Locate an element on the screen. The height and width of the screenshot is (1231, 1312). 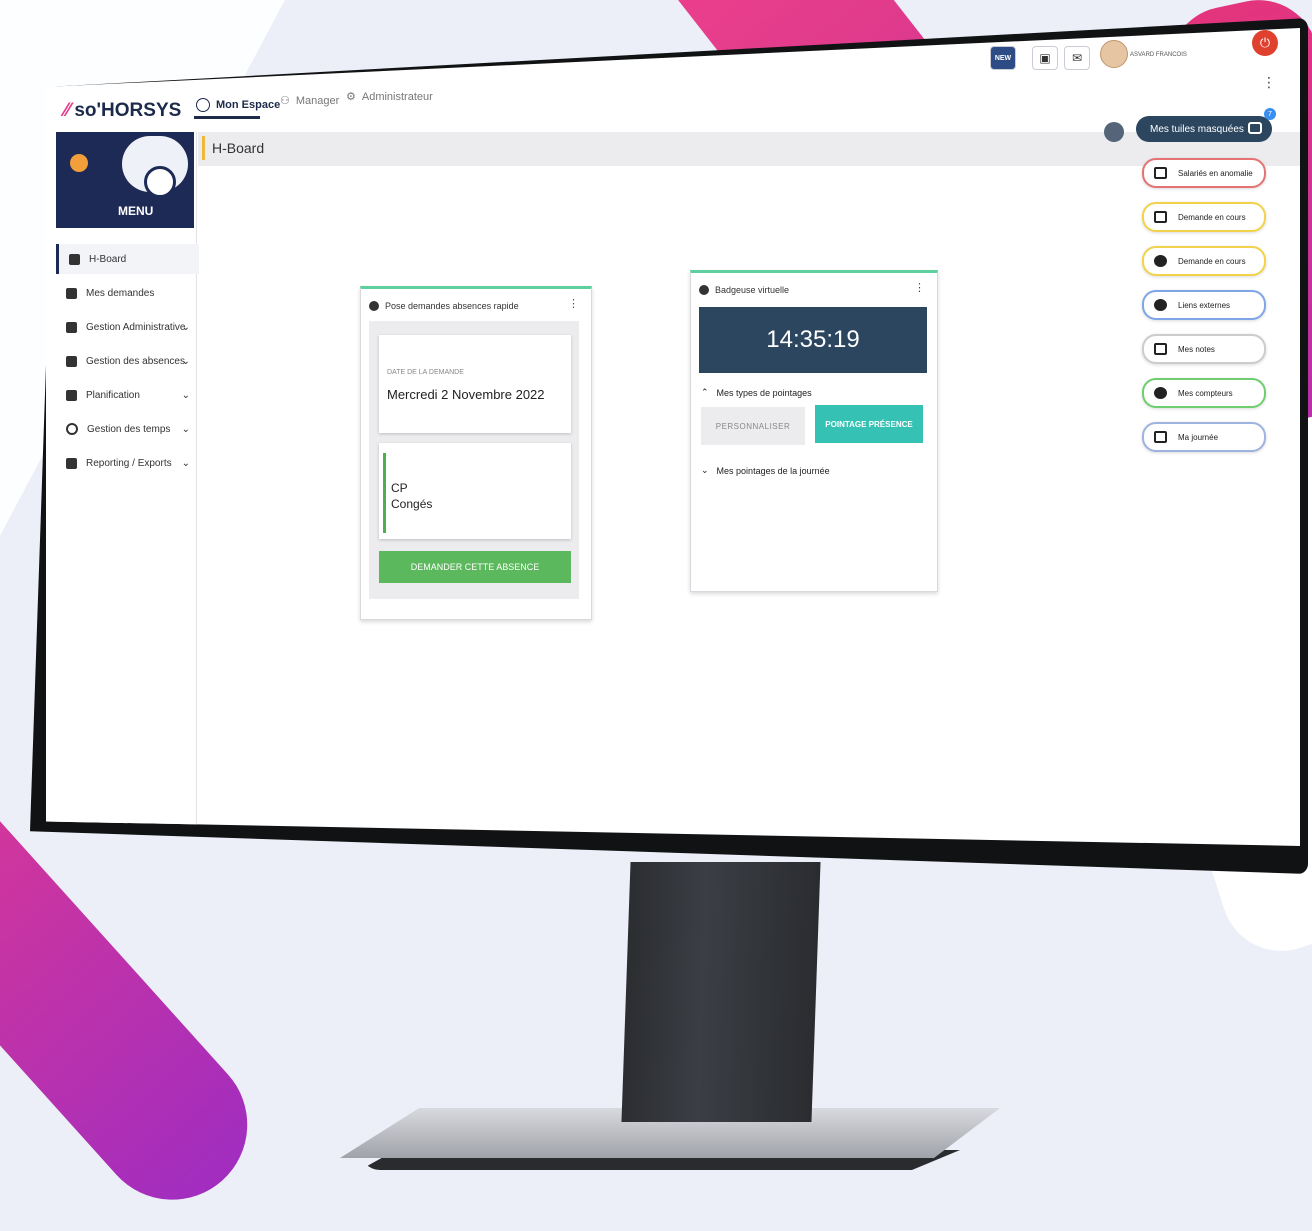
hidden-tiles-button: Mes tuiles masquées is located at coordinates (1204, 129).